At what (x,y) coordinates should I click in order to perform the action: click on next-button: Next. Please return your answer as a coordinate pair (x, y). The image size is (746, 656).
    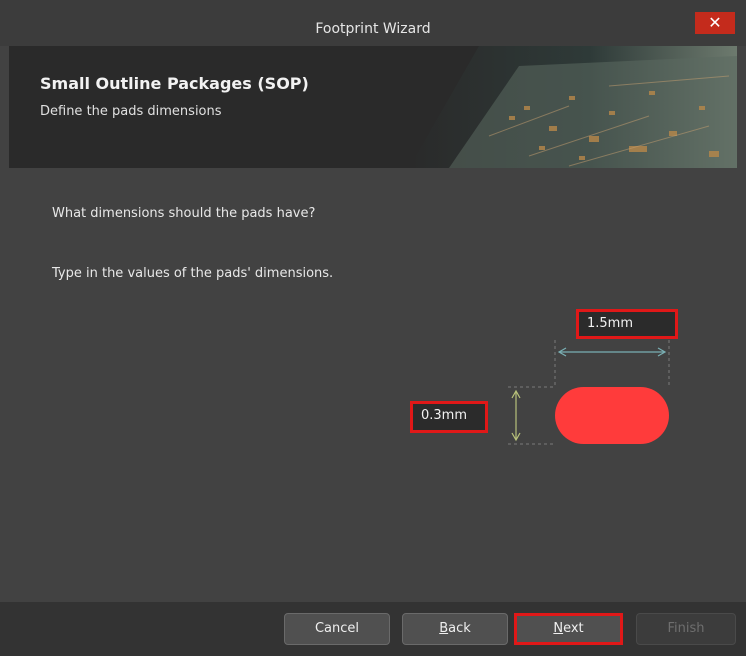
    Looking at the image, I should click on (568, 629).